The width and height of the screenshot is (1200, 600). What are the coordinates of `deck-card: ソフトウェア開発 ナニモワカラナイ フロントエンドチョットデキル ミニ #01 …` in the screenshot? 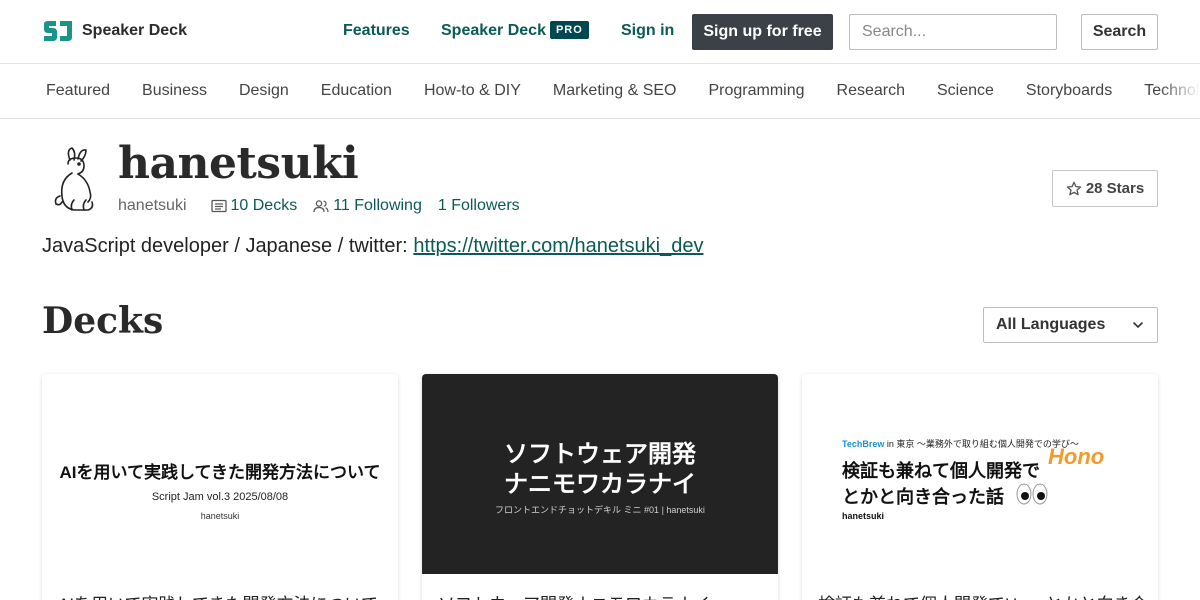 It's located at (600, 487).